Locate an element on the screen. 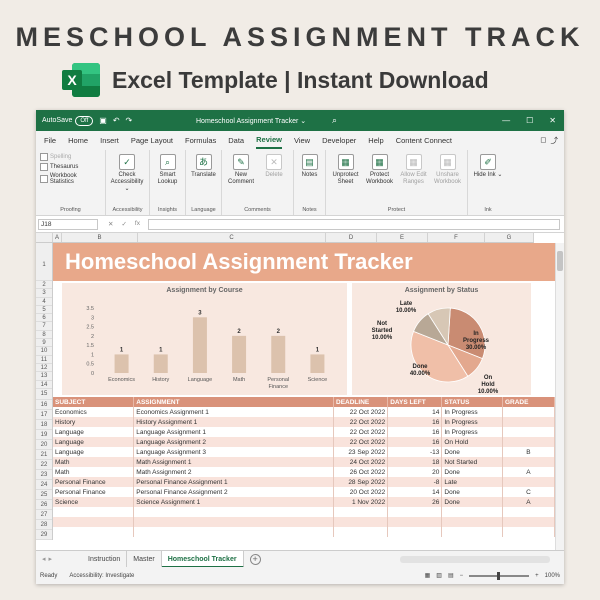  table-cell: Science Assignment 1 is located at coordinates (233, 502).